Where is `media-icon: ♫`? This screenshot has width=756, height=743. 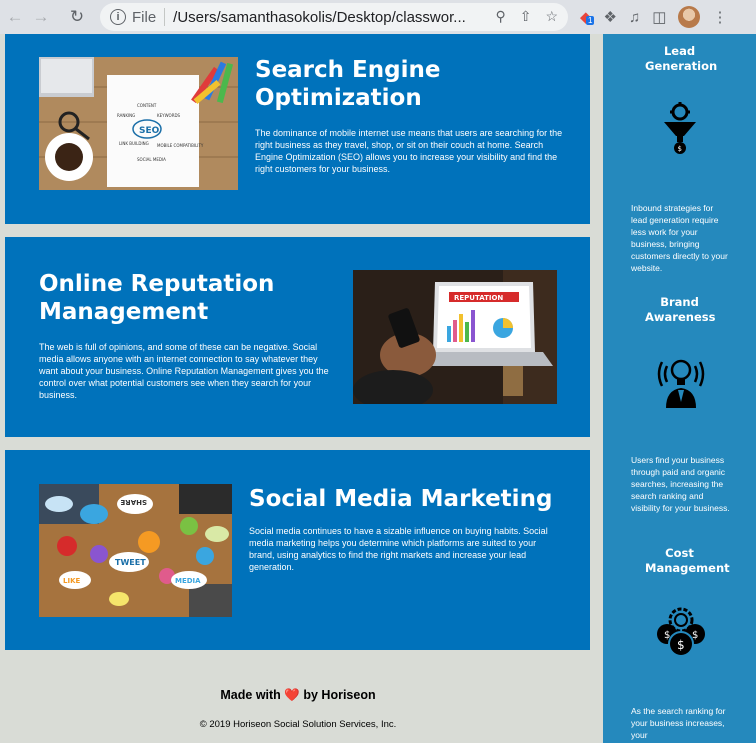
media-icon: ♫ is located at coordinates (634, 17).